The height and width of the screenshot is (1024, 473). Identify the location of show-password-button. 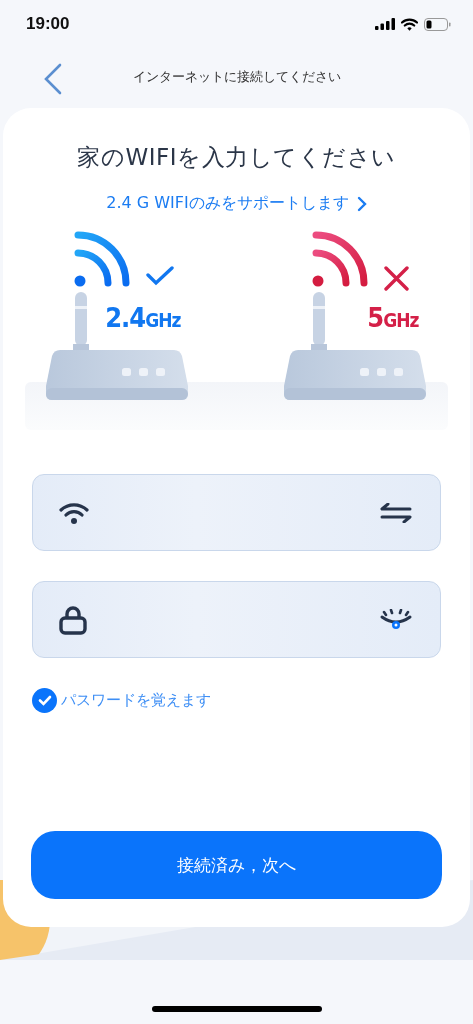
(396, 619).